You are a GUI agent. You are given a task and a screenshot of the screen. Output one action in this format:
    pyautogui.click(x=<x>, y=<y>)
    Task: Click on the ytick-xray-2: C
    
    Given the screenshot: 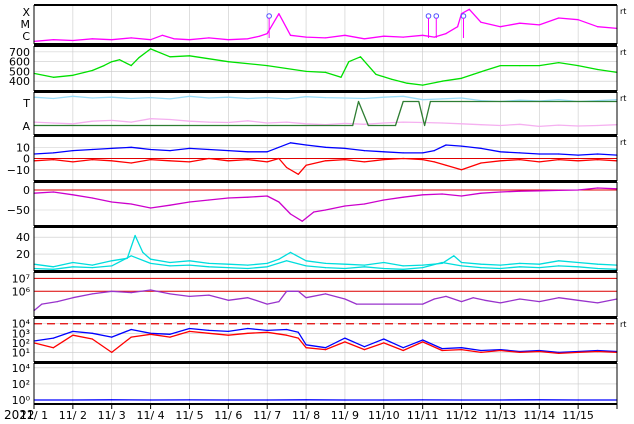 What is the action you would take?
    pyautogui.click(x=26, y=36)
    